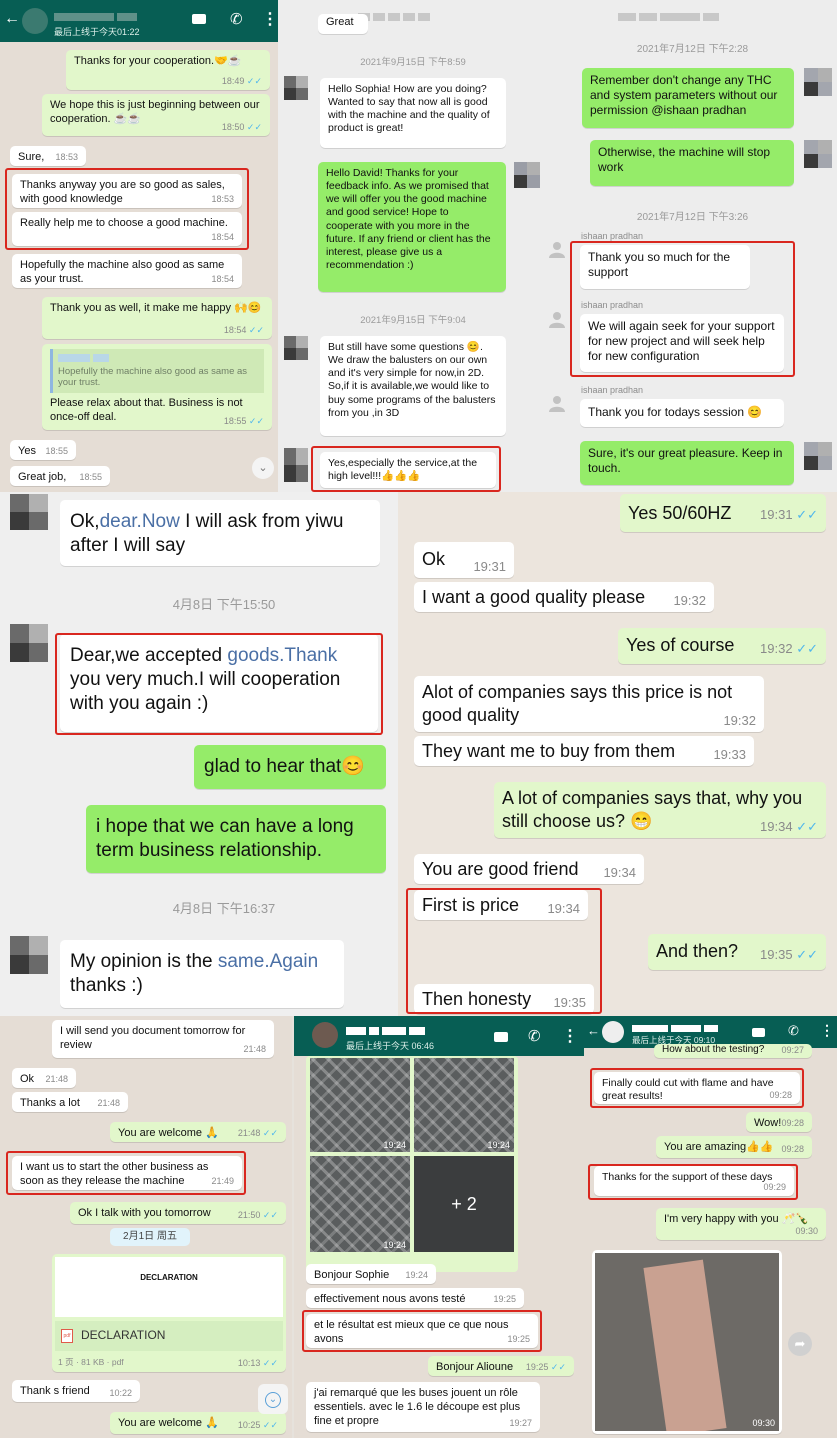 This screenshot has height=1438, width=837. Describe the element at coordinates (60, 476) in the screenshot. I see `message-incoming: Great job, 18:55` at that location.